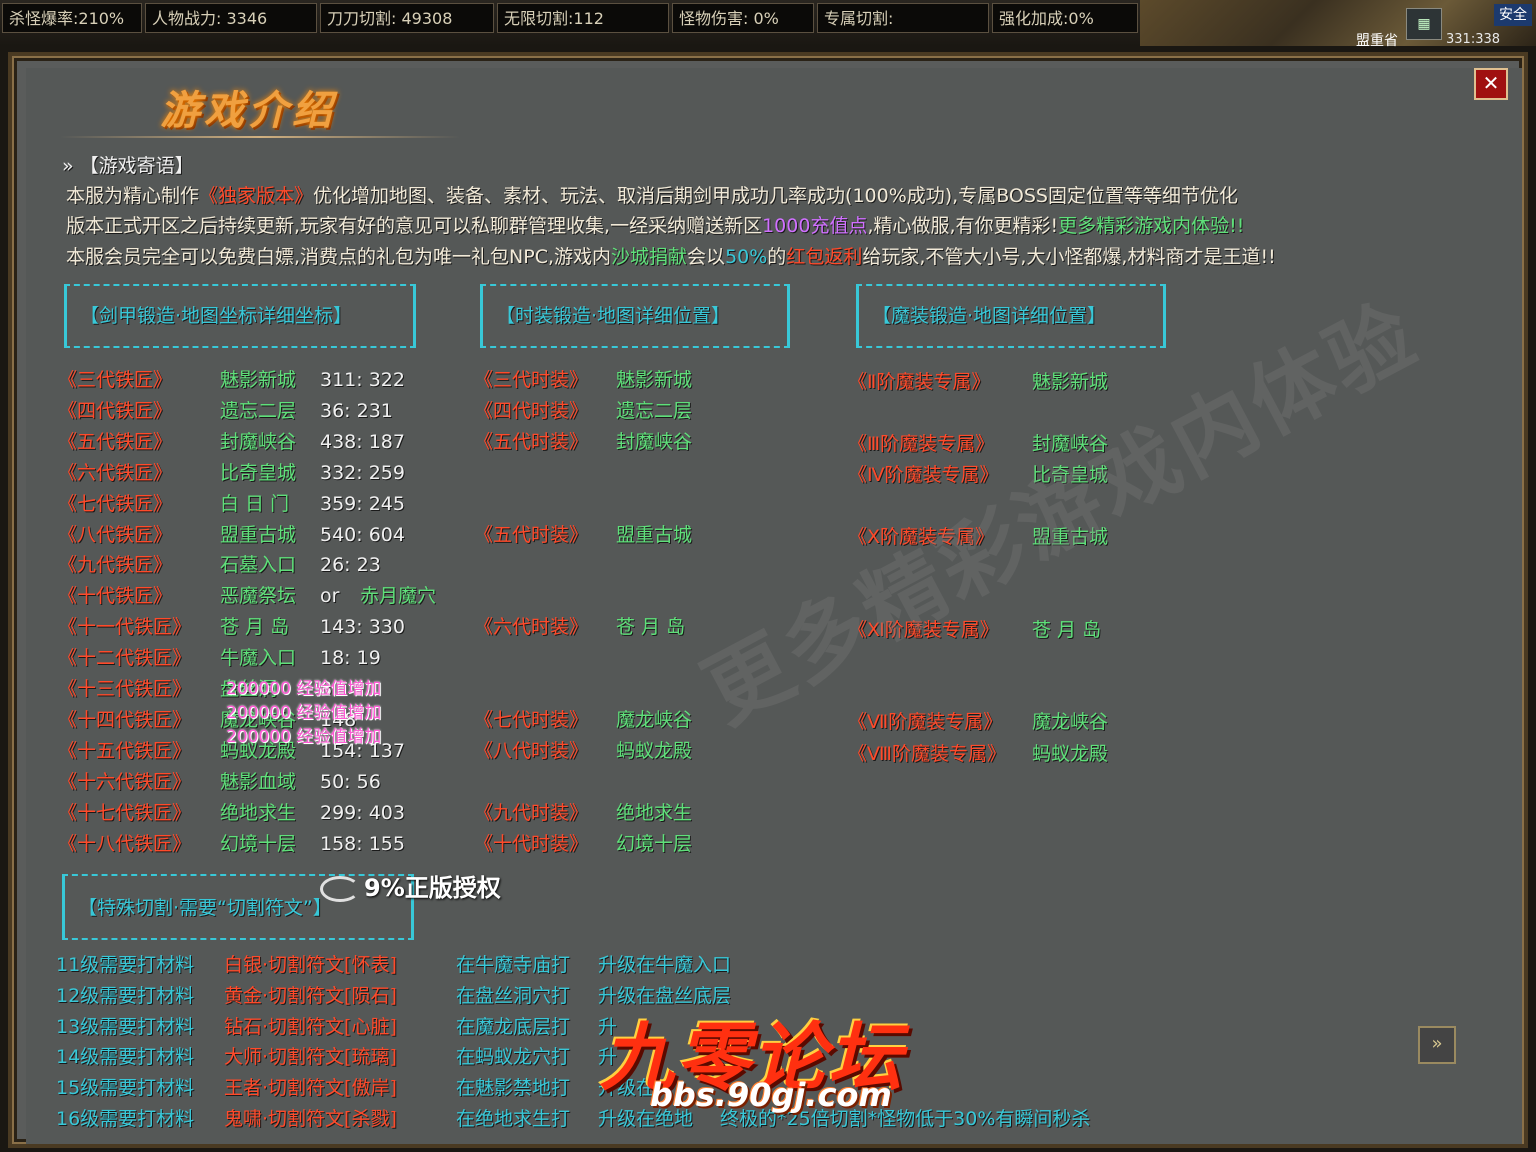  Describe the element at coordinates (258, 658) in the screenshot. I see `smith-map: 牛魔入口` at that location.